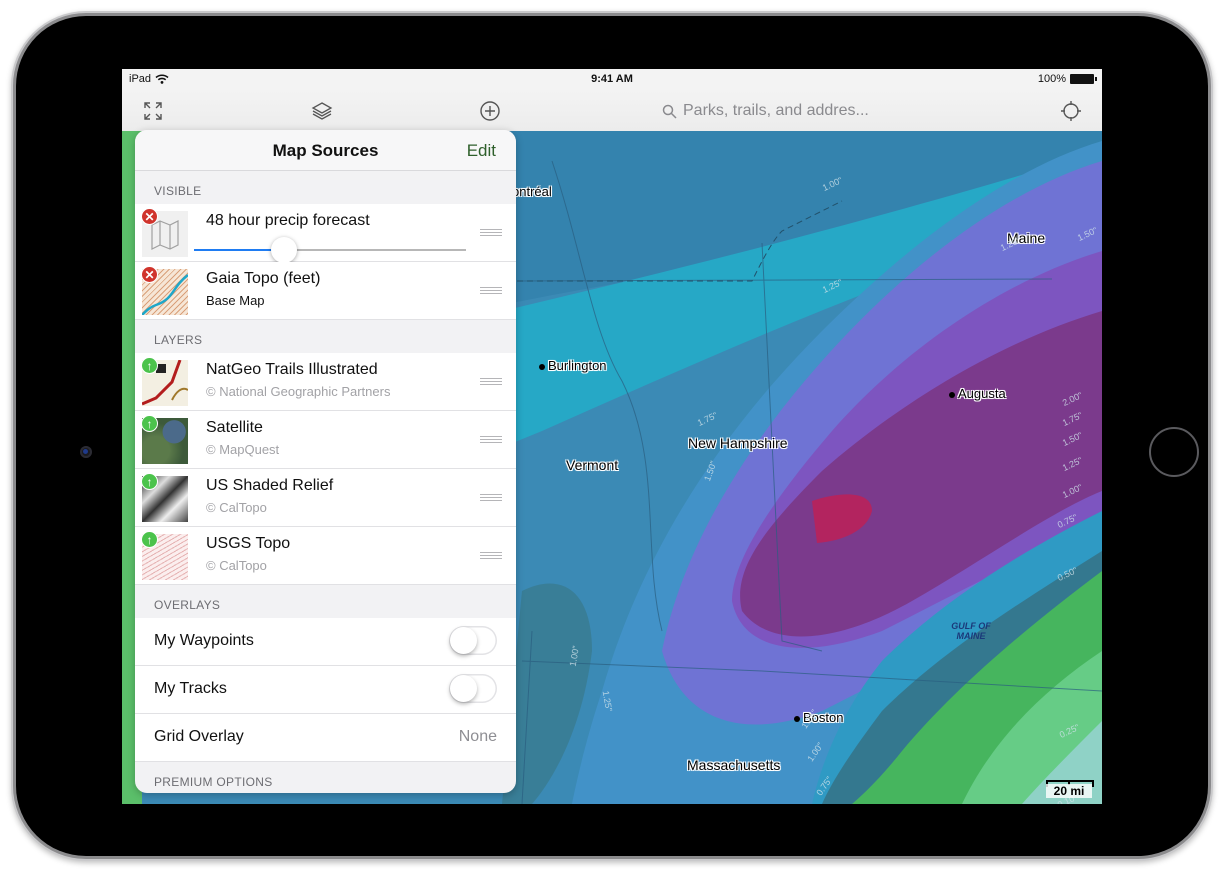 This screenshot has width=1224, height=873. What do you see at coordinates (473, 688) in the screenshot?
I see `tracks-toggle` at bounding box center [473, 688].